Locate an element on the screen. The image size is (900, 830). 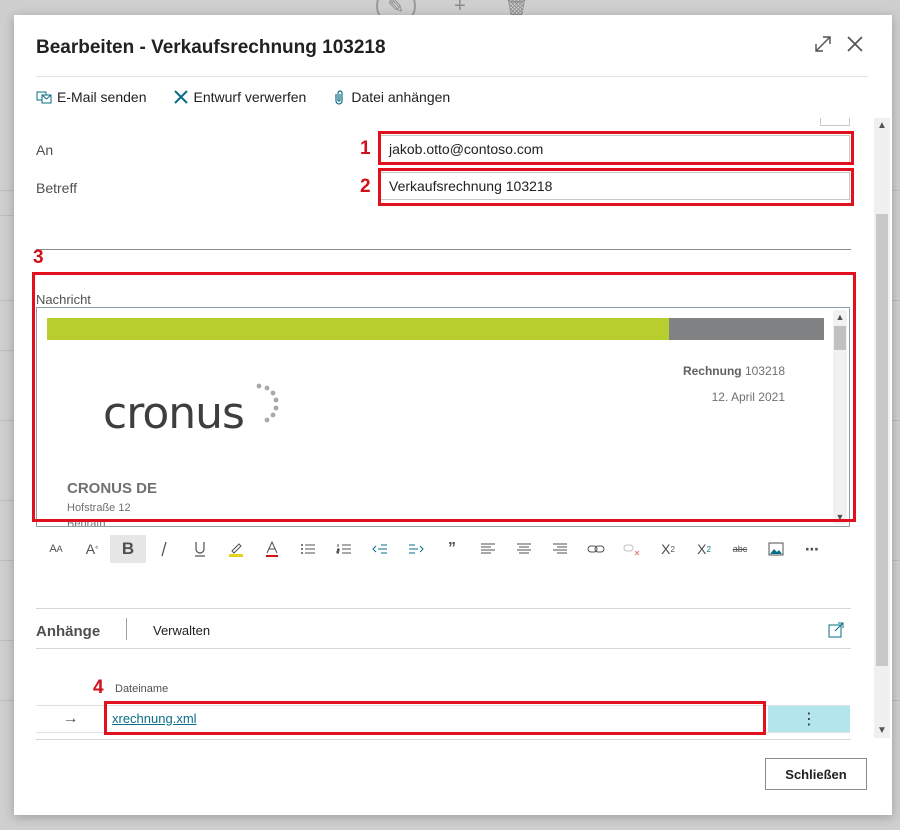
bold-icon: B is located at coordinates (128, 549).